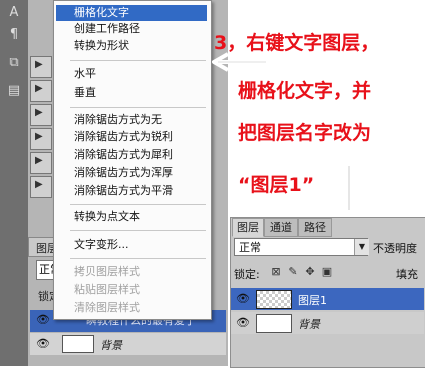 This screenshot has height=368, width=425. I want to click on tab-channels: 通道, so click(281, 227).